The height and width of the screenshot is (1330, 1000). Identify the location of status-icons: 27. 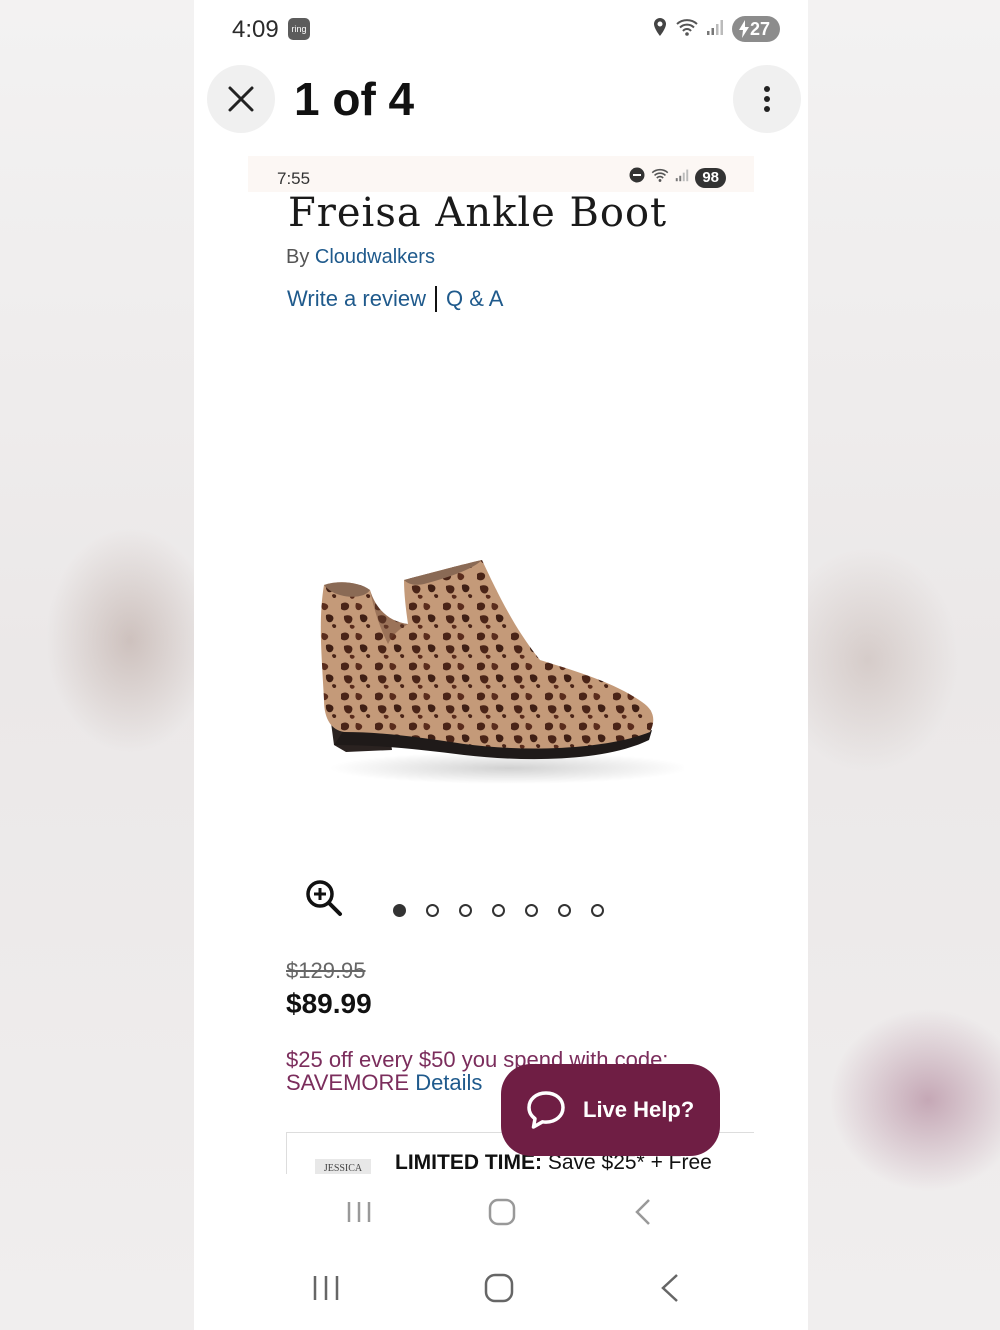
(716, 29).